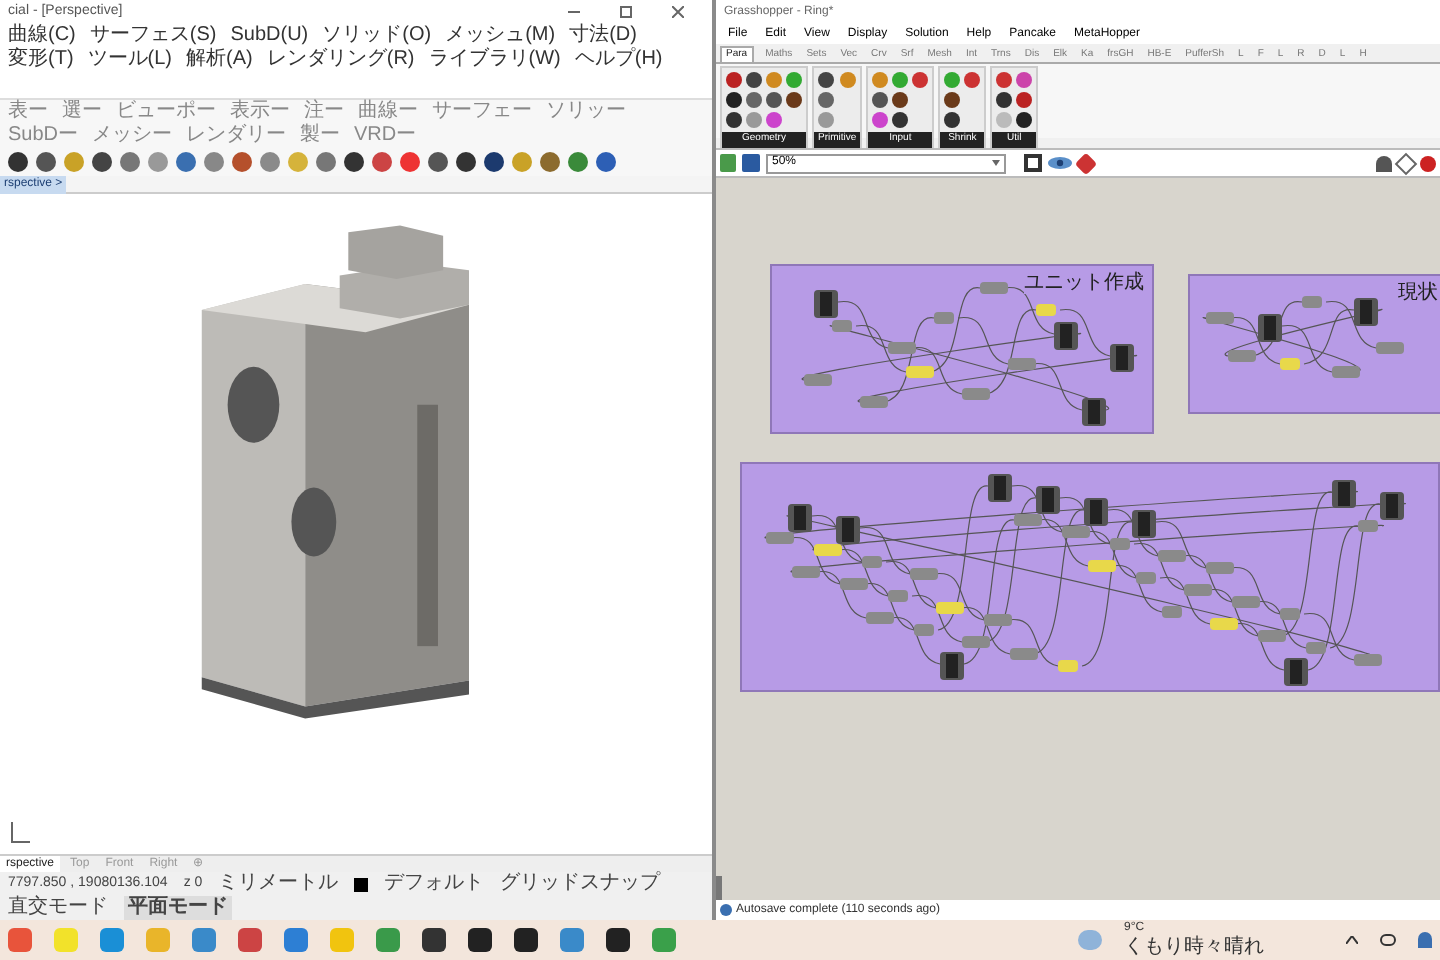  Describe the element at coordinates (260, 112) in the screenshot. I see `toolbar-tab: 表示ー` at that location.